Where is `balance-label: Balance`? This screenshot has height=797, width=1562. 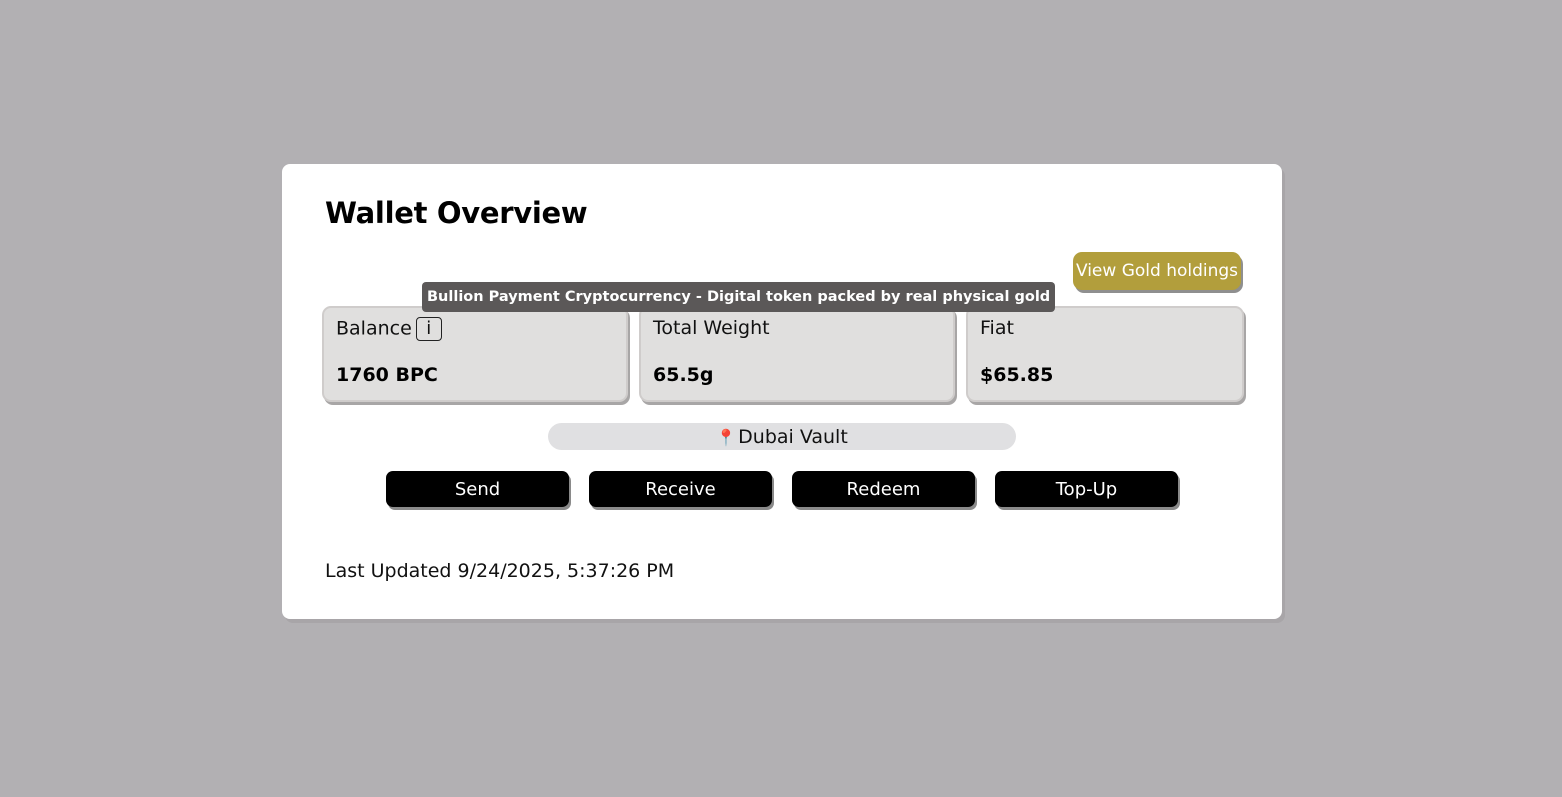
balance-label: Balance is located at coordinates (374, 328).